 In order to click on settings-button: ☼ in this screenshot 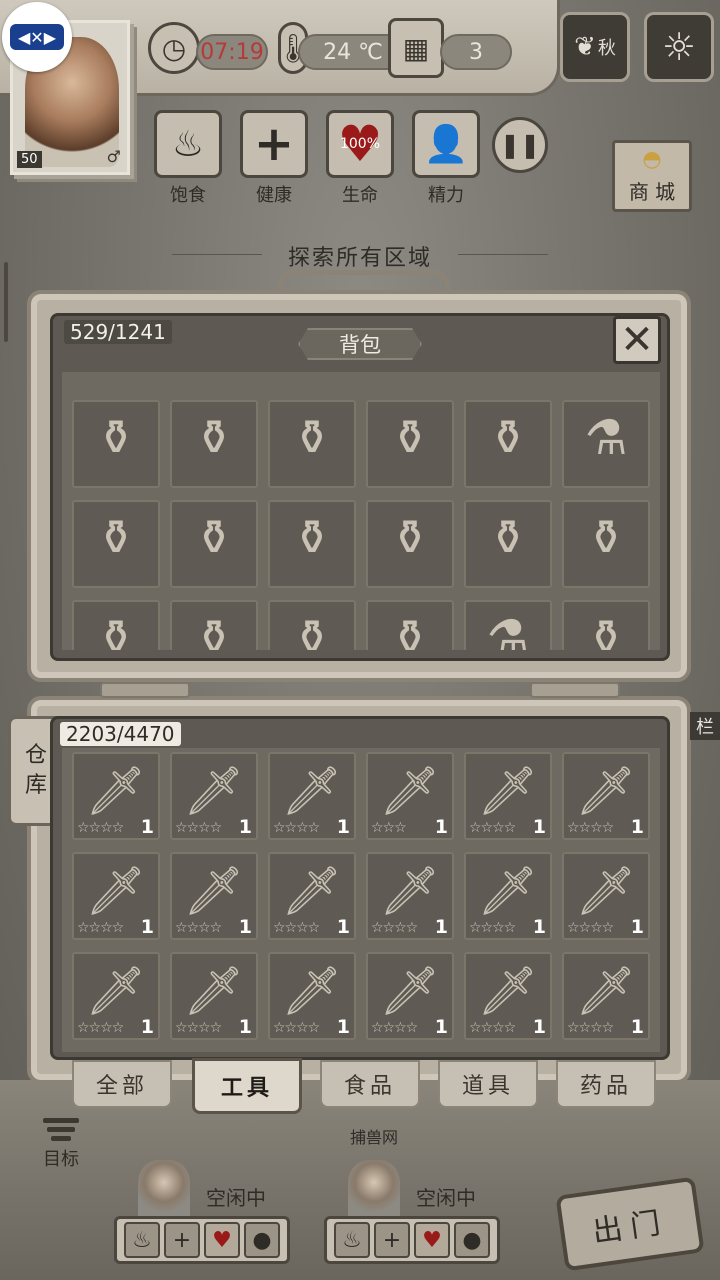, I will do `click(679, 47)`.